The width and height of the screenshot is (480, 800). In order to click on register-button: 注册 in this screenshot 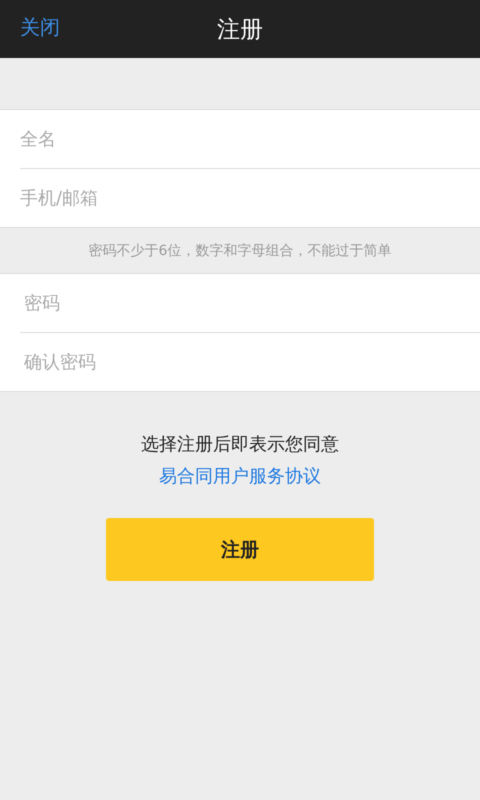, I will do `click(240, 549)`.